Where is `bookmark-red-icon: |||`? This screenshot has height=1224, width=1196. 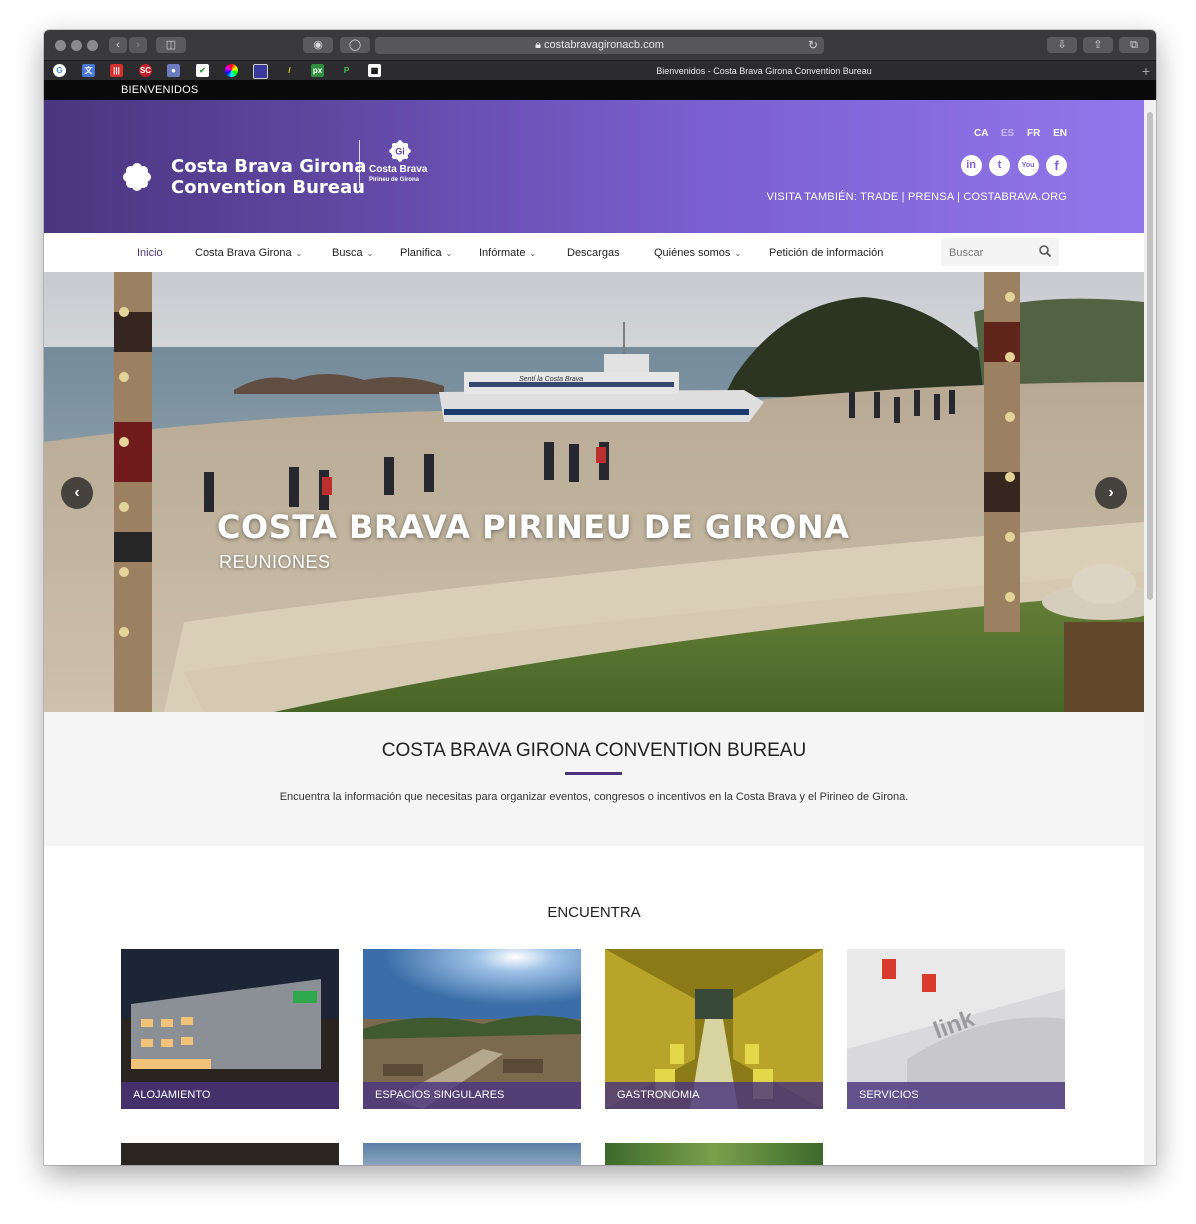 bookmark-red-icon: ||| is located at coordinates (116, 70).